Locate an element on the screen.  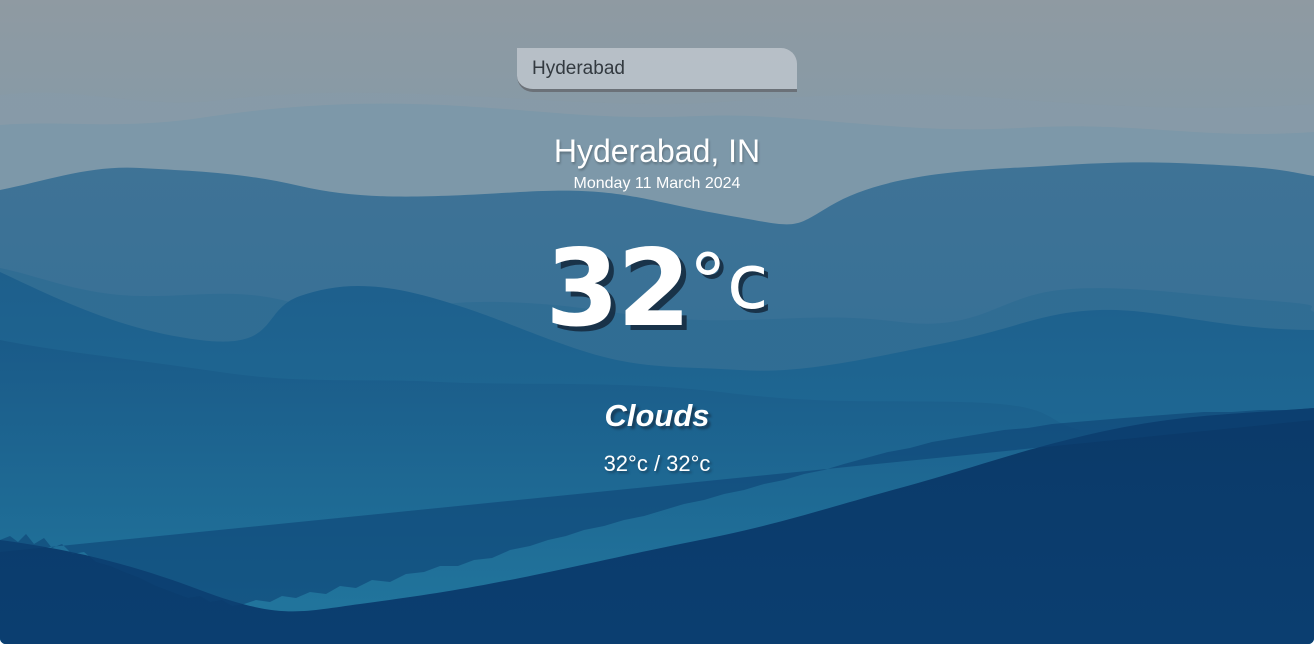
temperature-unit: °c is located at coordinates (728, 281).